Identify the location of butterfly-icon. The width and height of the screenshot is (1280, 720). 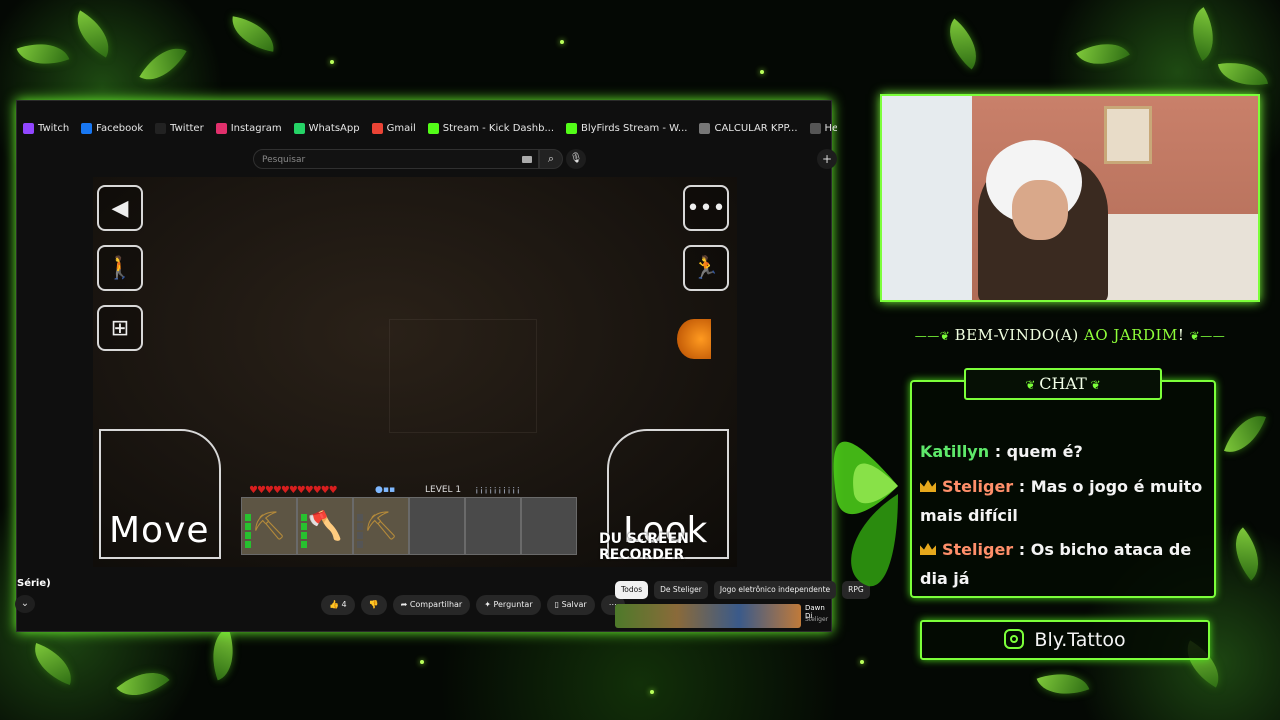
(865, 514).